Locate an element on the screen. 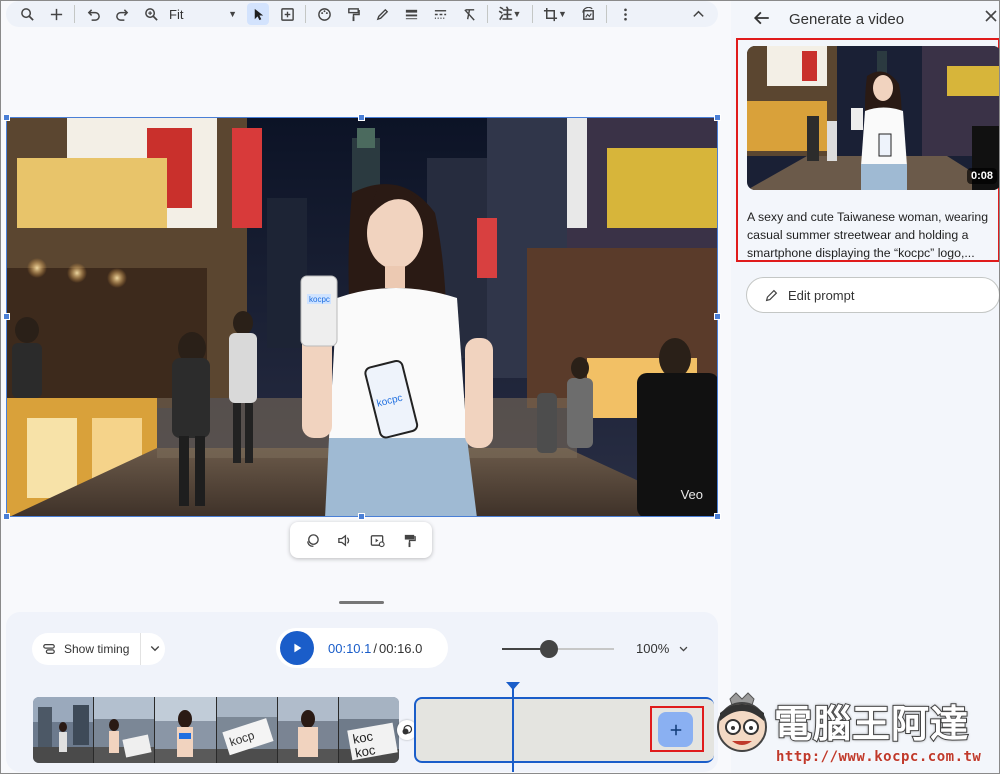 The height and width of the screenshot is (774, 1000). zoom-select: Fit ▼ is located at coordinates (203, 14).